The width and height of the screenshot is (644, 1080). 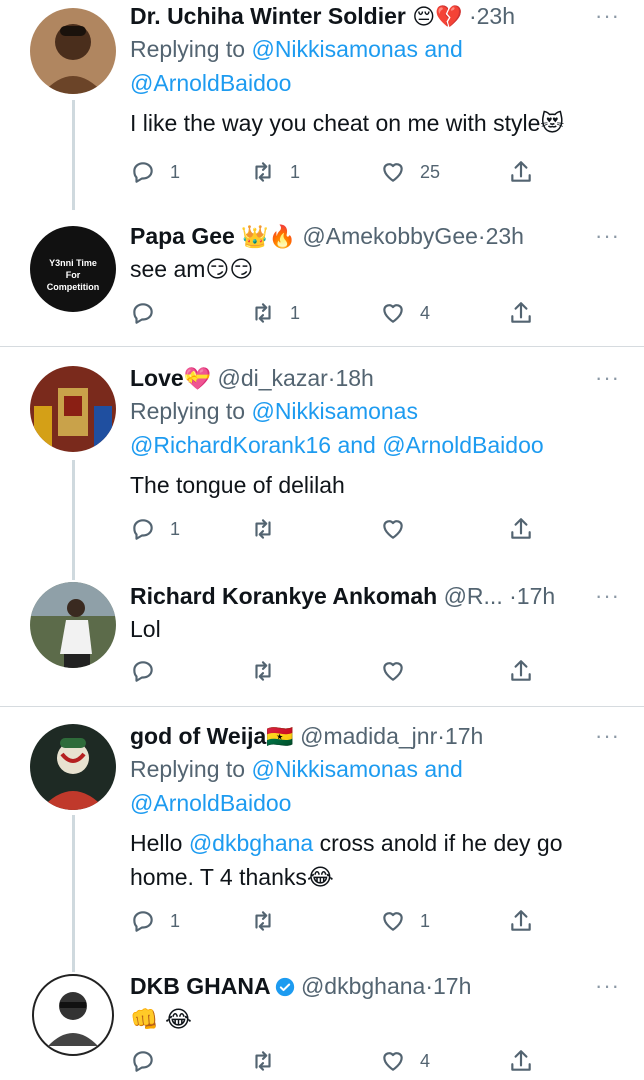 I want to click on author-handle: @madida_jnr, so click(x=368, y=736).